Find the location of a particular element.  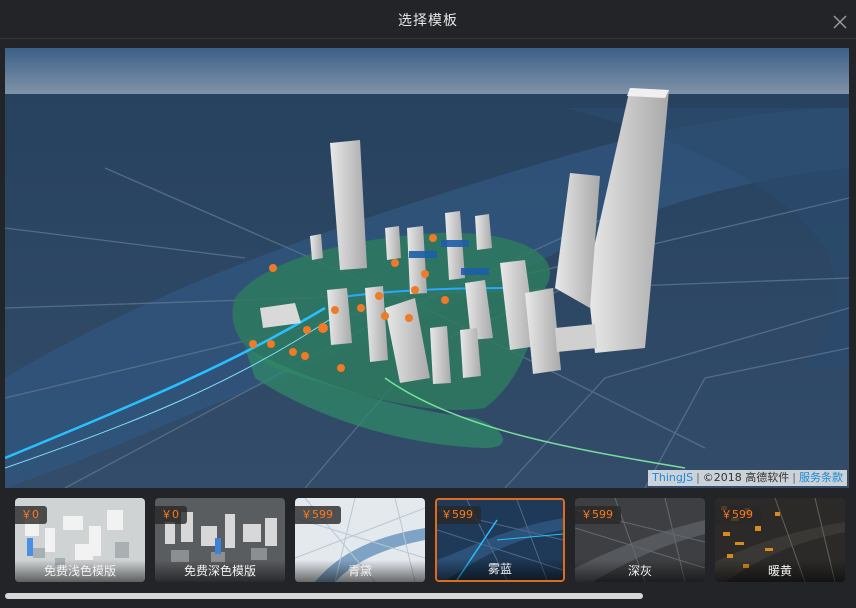

template-thumb-qingdai: ￥599 青黛 is located at coordinates (360, 540).